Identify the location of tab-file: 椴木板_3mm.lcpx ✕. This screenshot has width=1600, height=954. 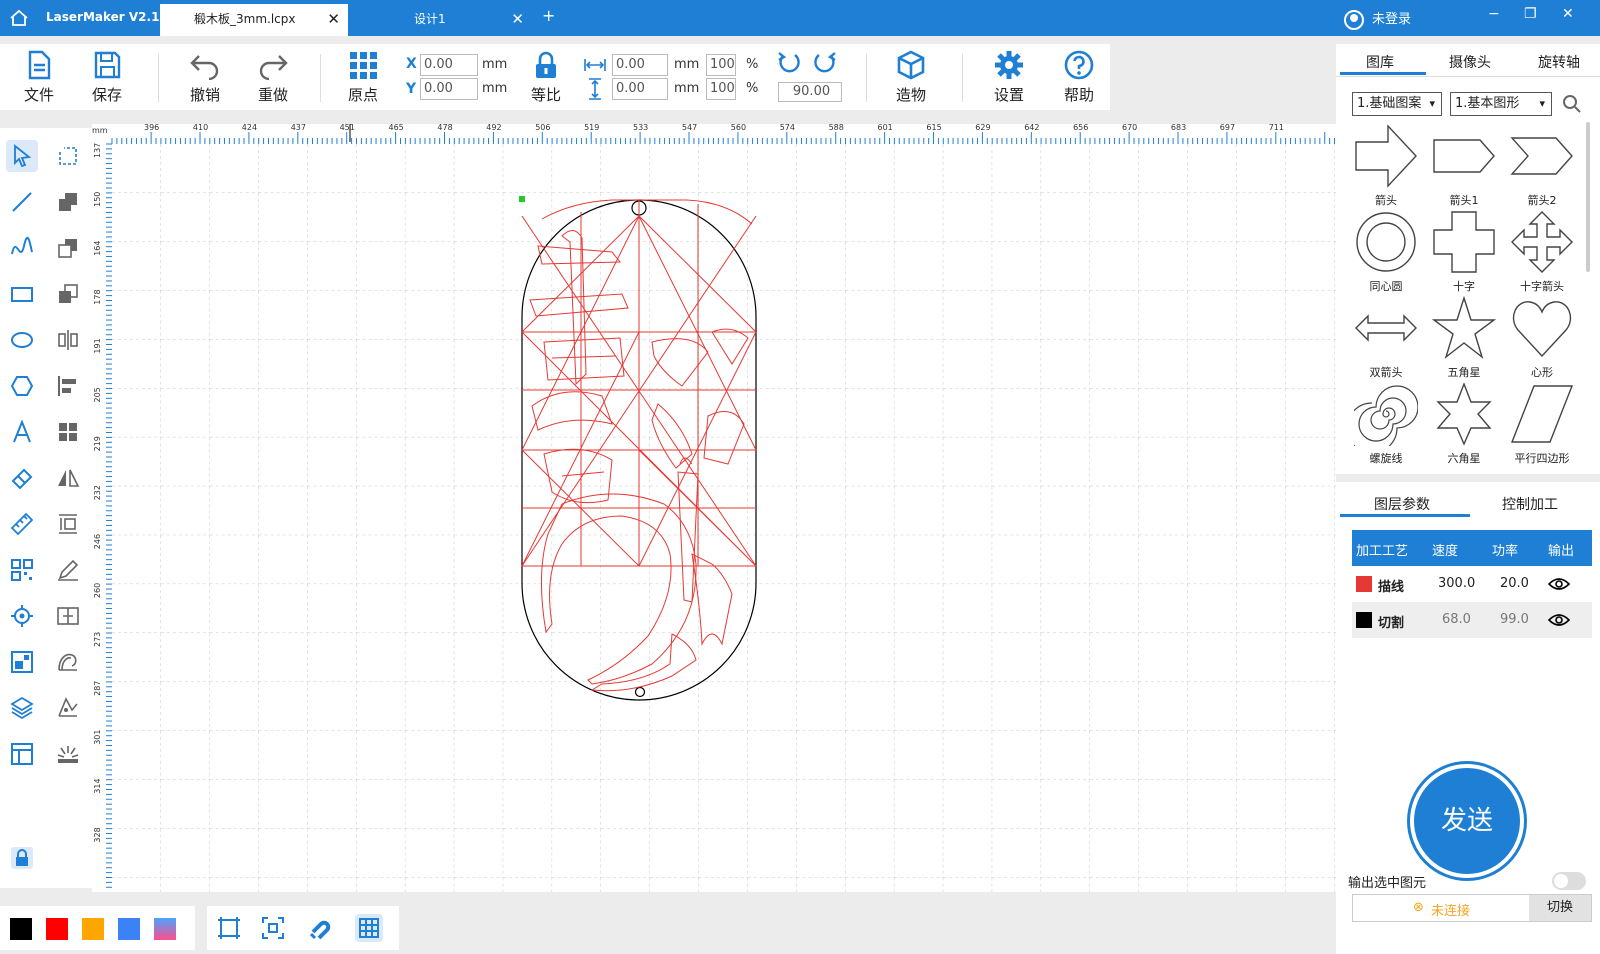
(254, 20).